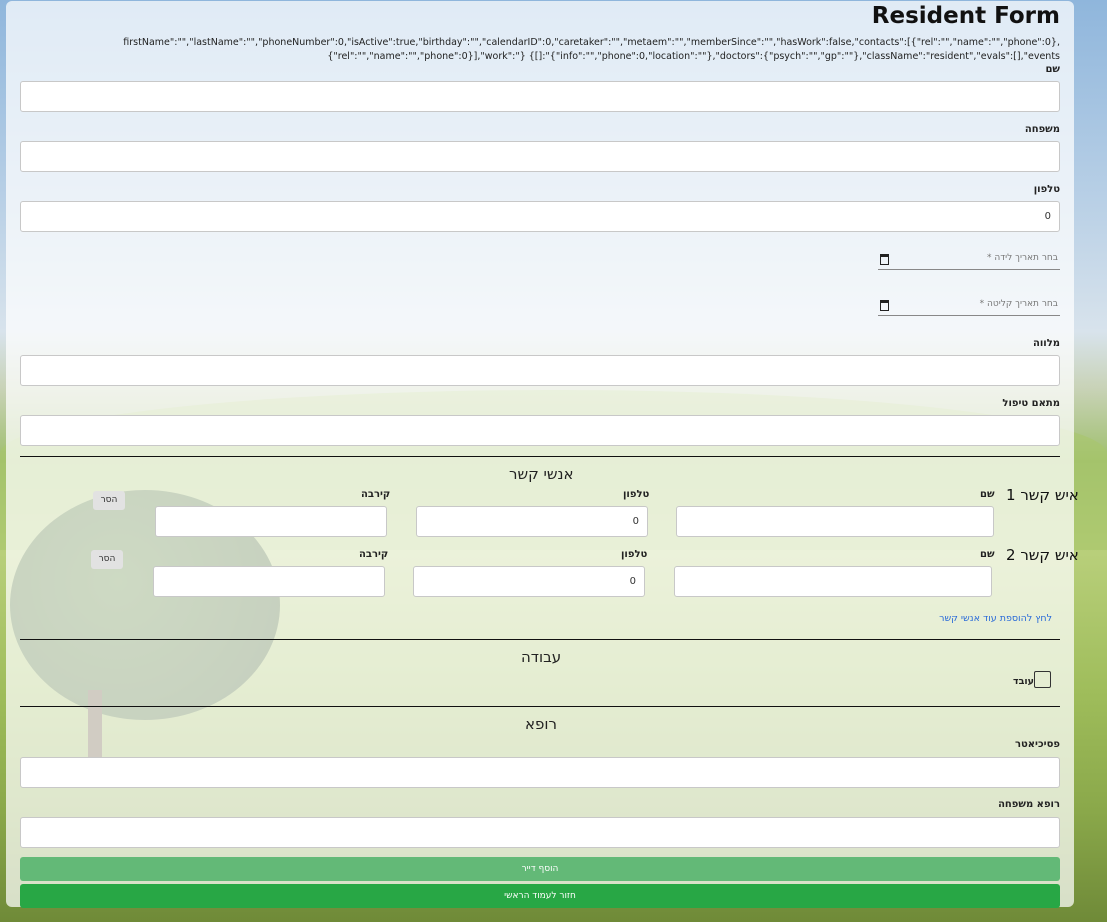  Describe the element at coordinates (374, 554) in the screenshot. I see `contact-2-relation-label: קירבה` at that location.